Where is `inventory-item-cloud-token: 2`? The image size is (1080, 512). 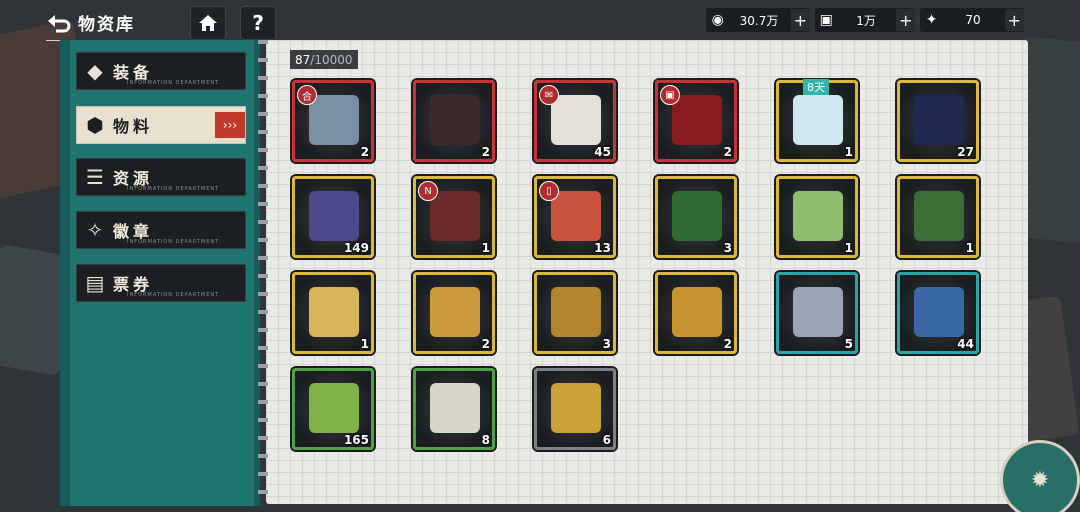
inventory-item-cloud-token: 2 is located at coordinates (454, 313).